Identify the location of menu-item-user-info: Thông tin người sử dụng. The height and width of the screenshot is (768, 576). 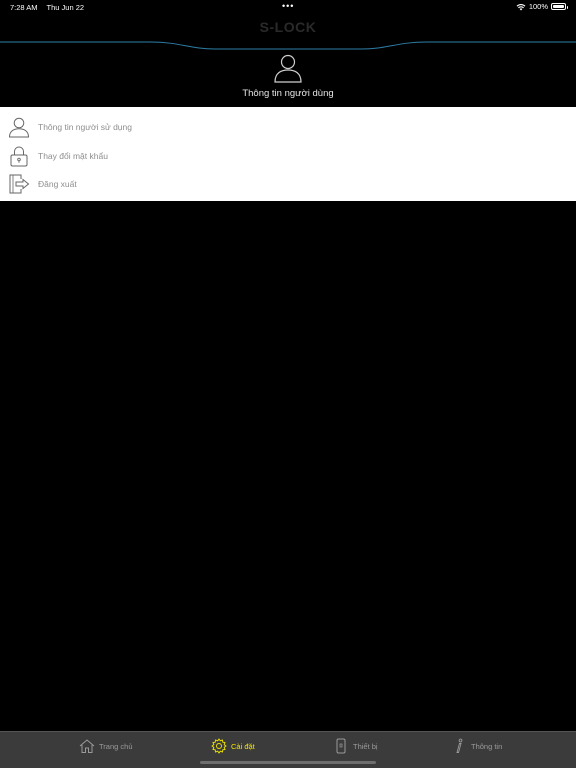
(288, 127).